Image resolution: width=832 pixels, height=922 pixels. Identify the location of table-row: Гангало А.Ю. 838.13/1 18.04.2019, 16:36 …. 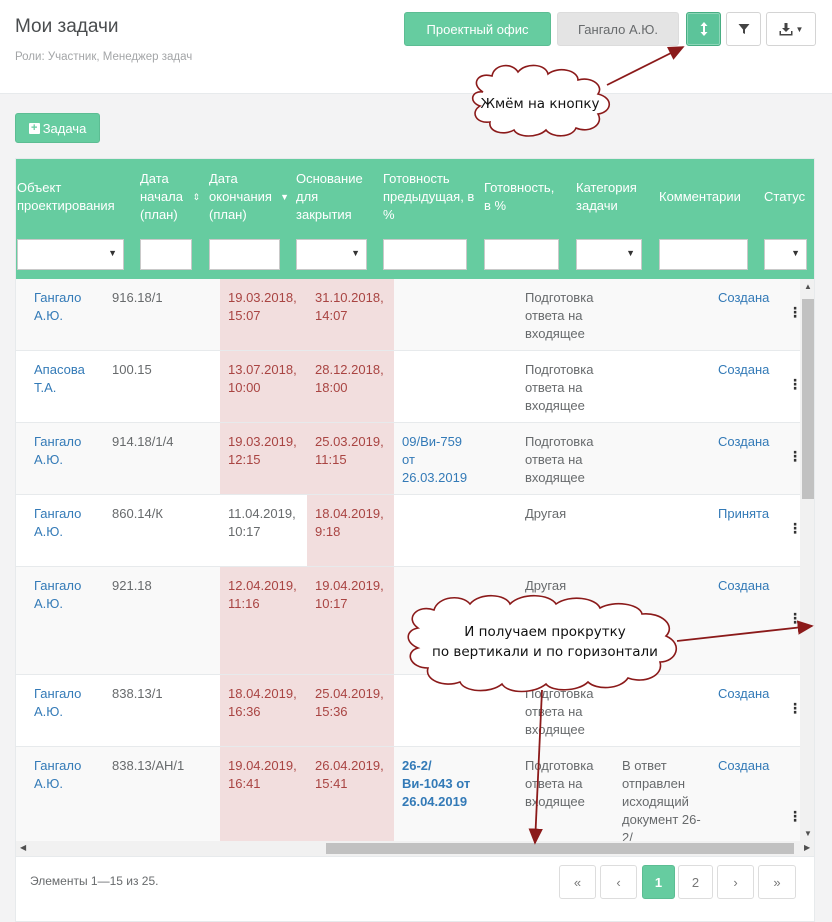
(409, 711).